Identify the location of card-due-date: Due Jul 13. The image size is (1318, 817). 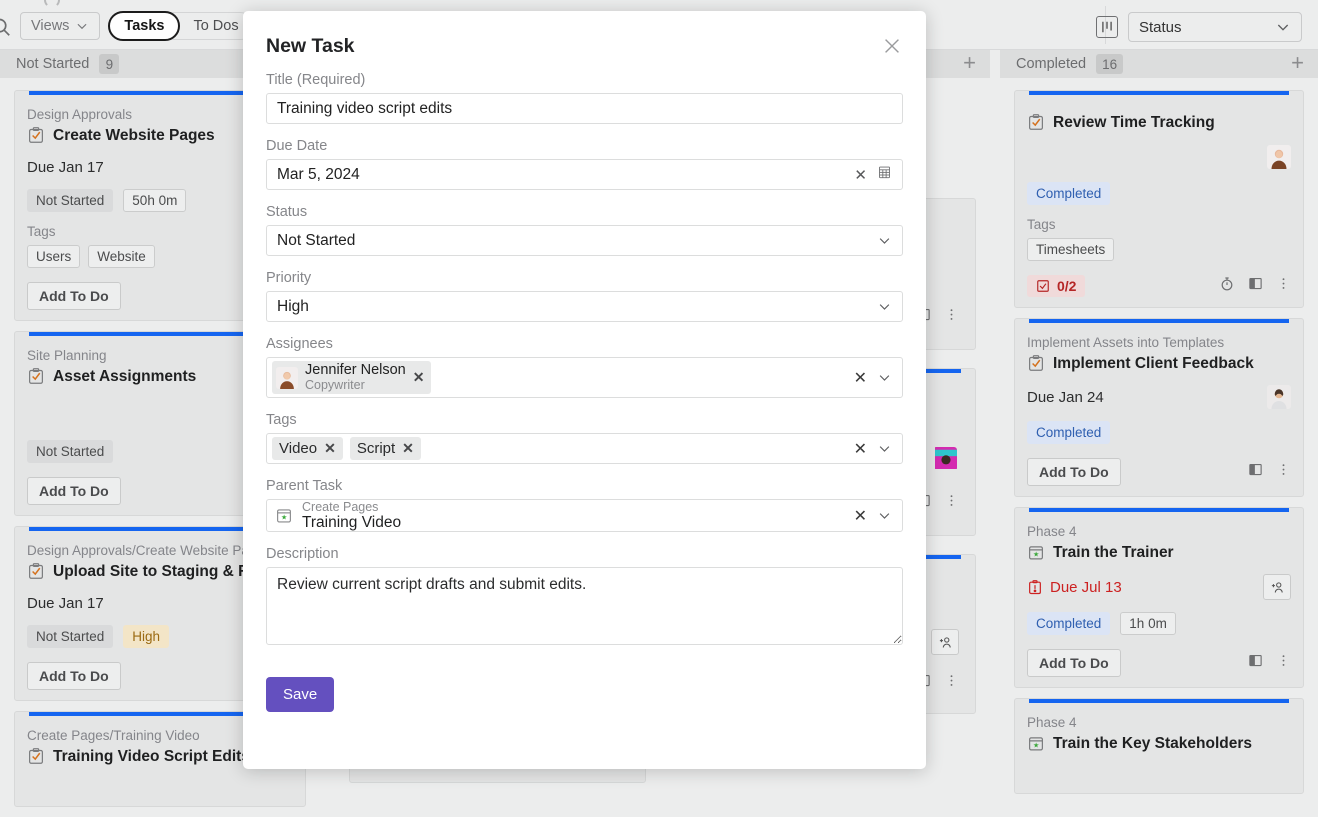
(1074, 587).